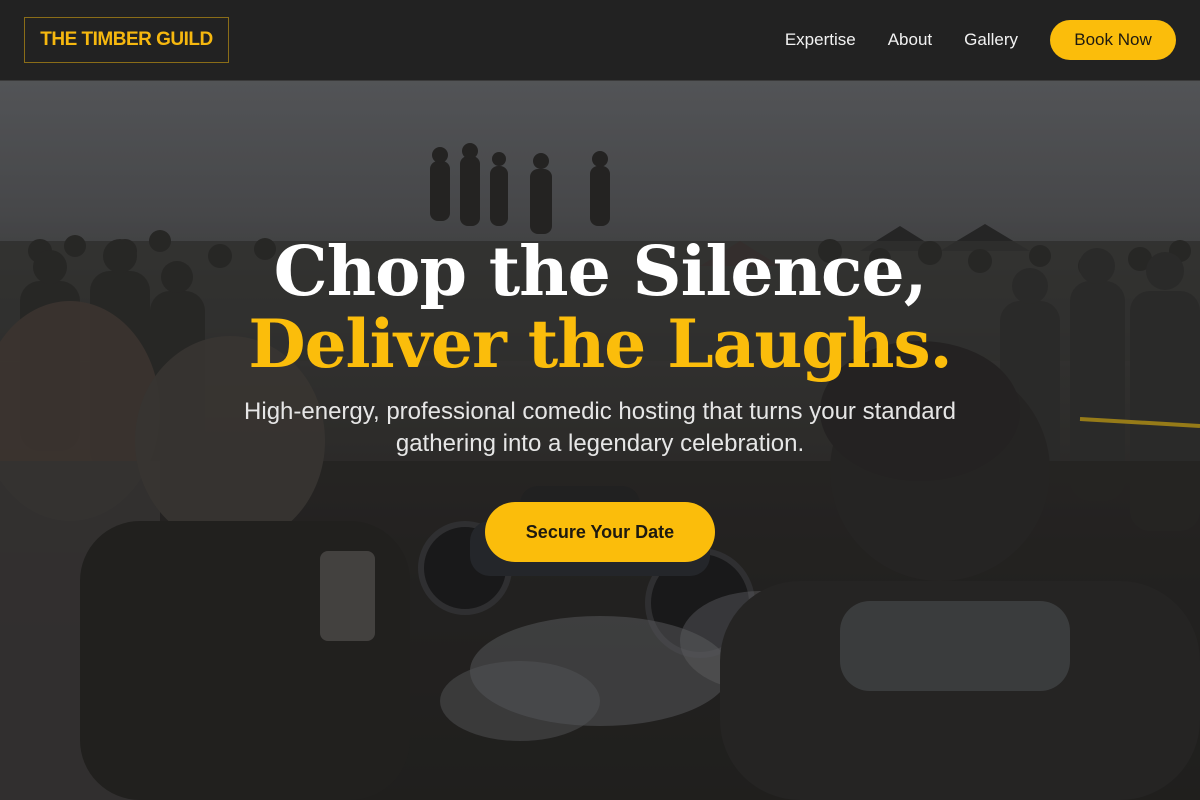 The width and height of the screenshot is (1200, 800). Describe the element at coordinates (126, 40) in the screenshot. I see `brand-logo: THE TIMBER GUILD` at that location.